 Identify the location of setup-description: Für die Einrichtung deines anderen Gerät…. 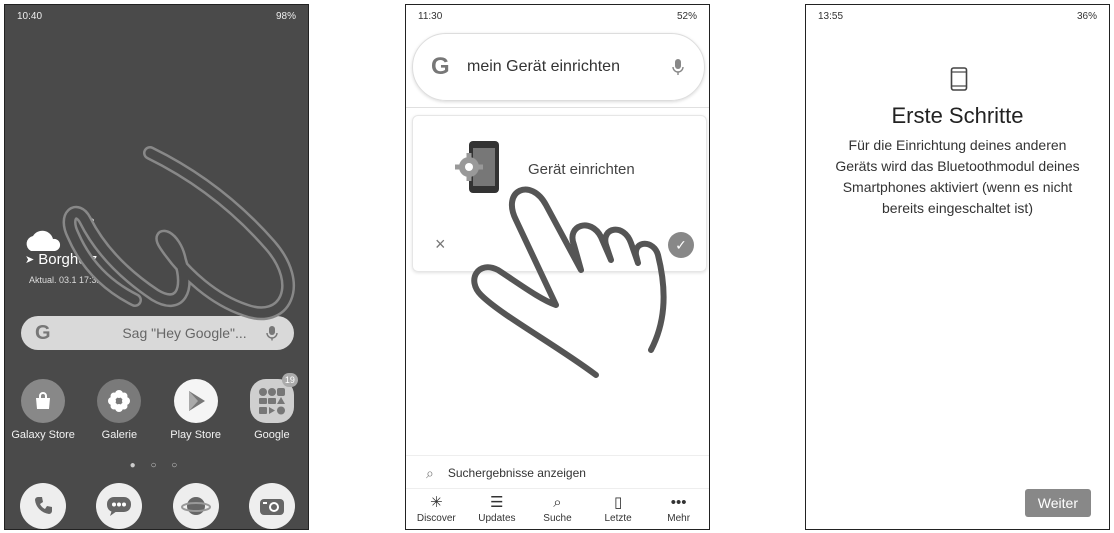
(957, 176).